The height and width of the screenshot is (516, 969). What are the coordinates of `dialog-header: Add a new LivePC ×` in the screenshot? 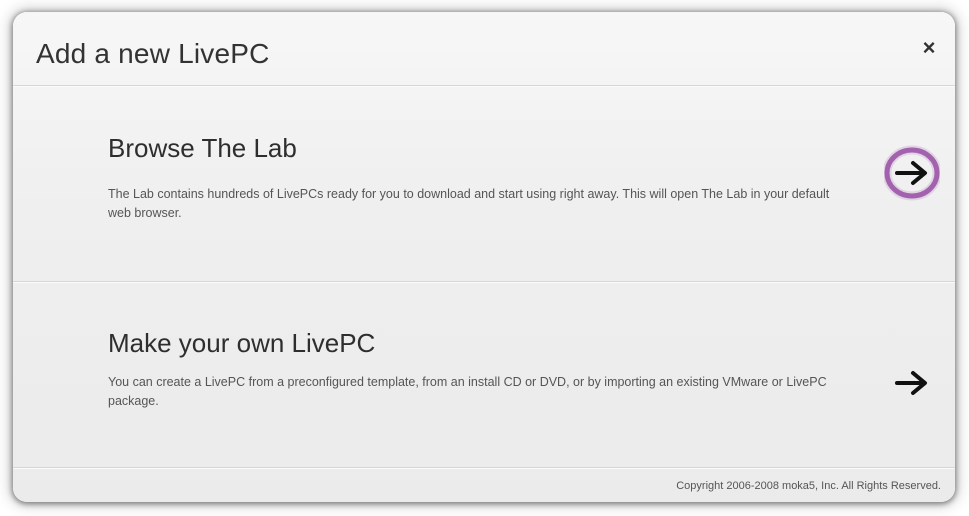 It's located at (484, 48).